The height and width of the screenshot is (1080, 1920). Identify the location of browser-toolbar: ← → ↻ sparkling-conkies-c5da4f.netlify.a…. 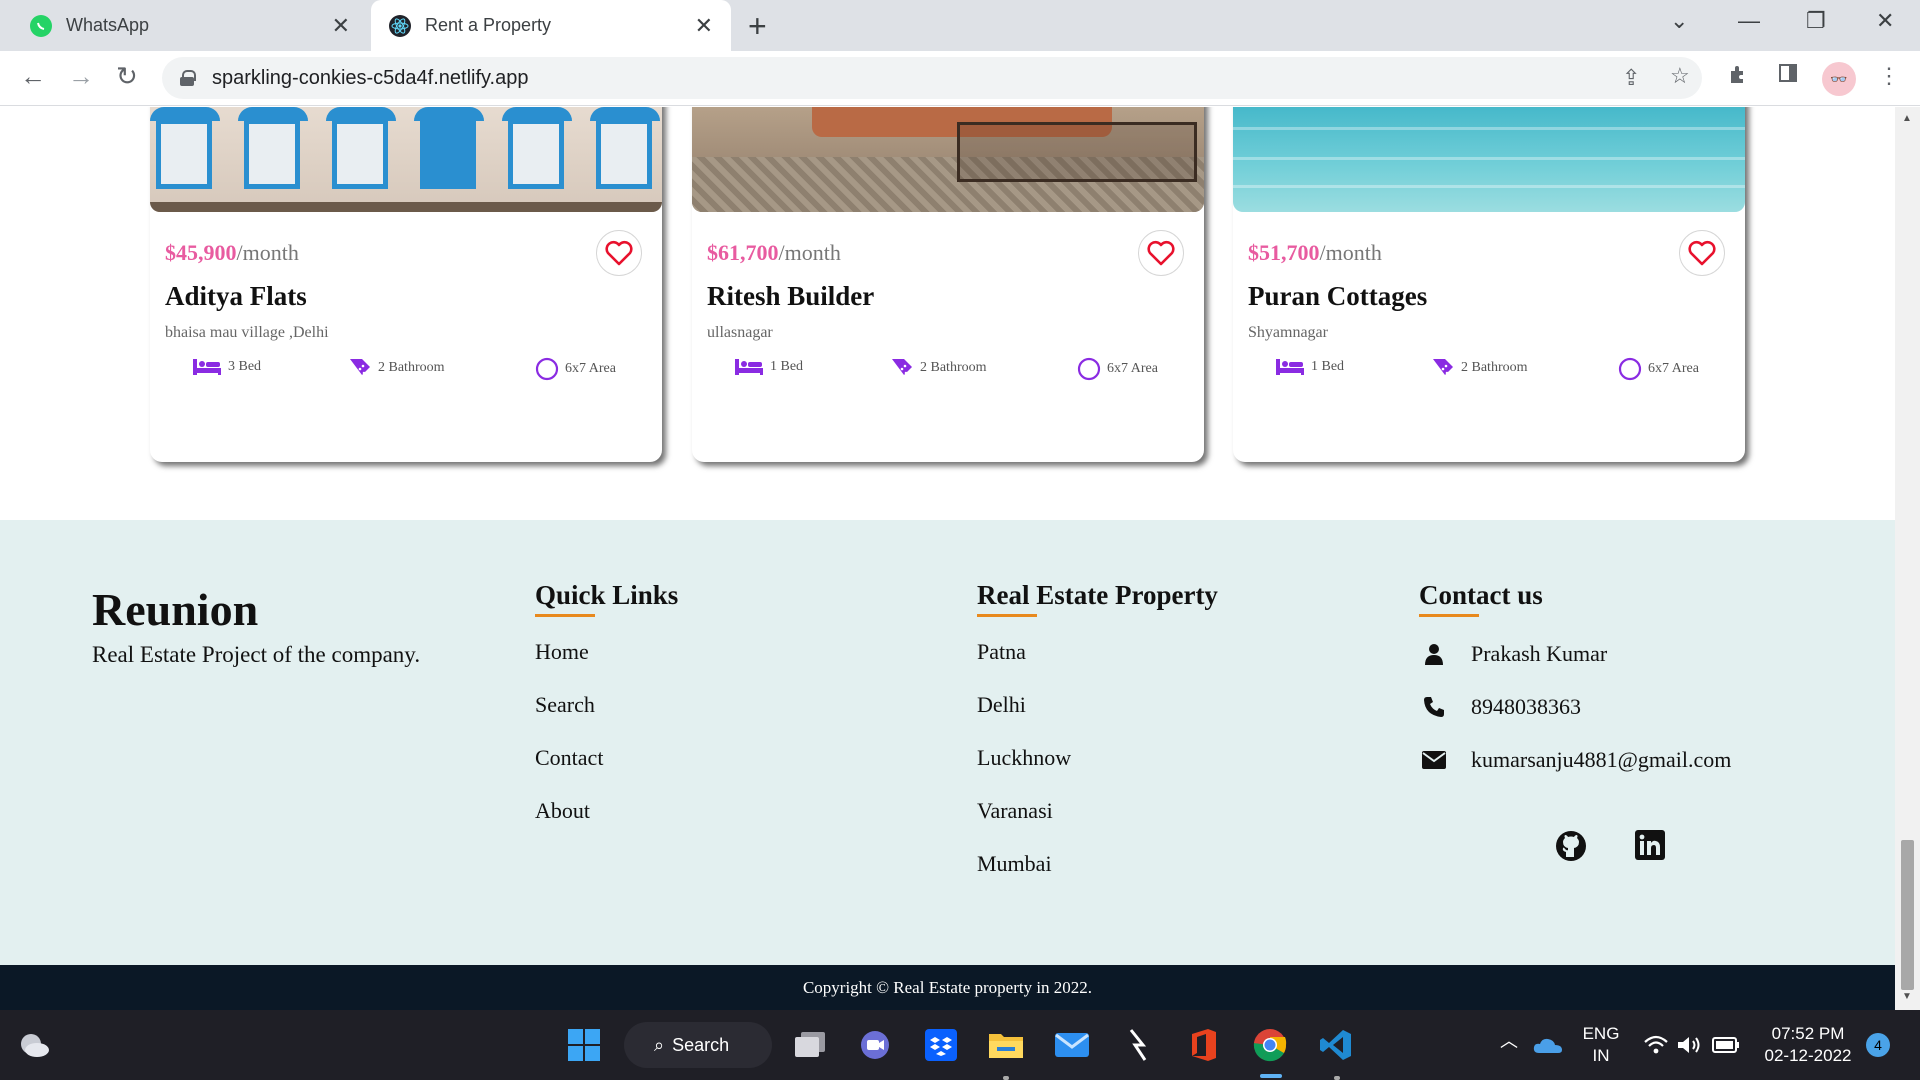
(960, 78).